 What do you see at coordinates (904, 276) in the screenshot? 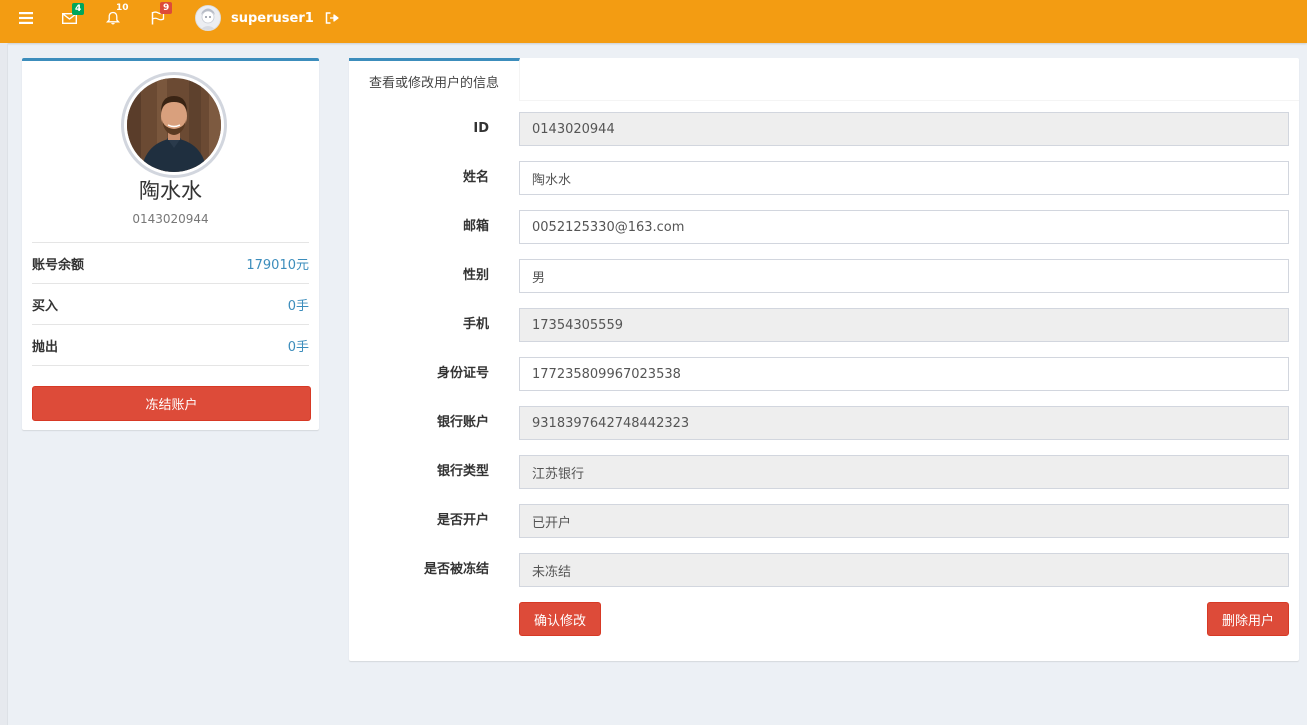
I see `gender-field` at bounding box center [904, 276].